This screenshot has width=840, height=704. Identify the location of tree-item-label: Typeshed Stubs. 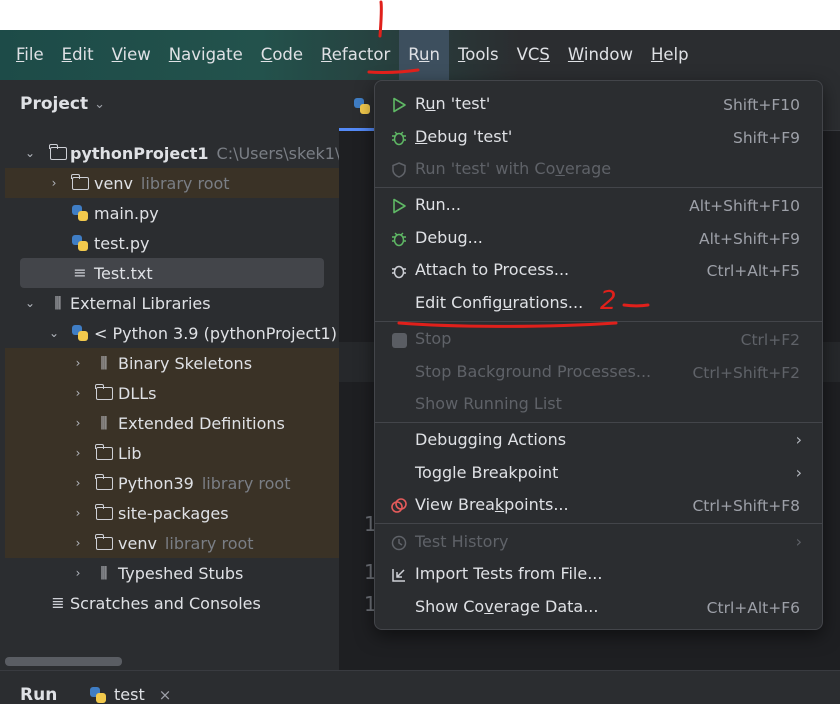
(181, 573).